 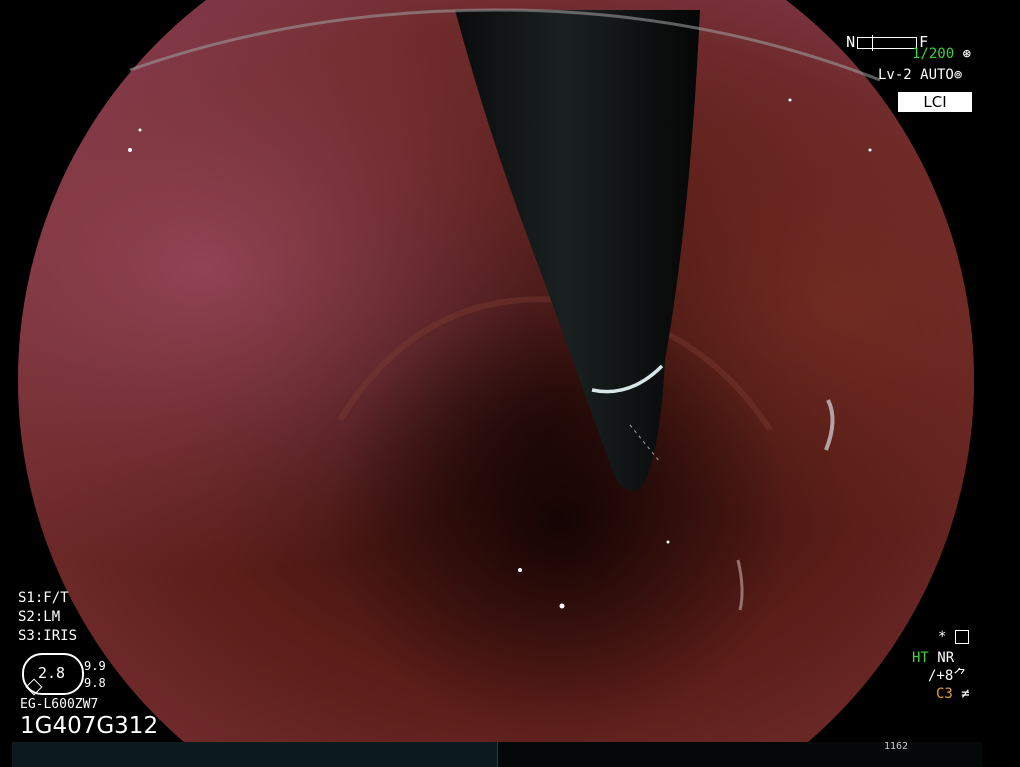 What do you see at coordinates (43, 598) in the screenshot?
I see `s1-setting: S1:F/T` at bounding box center [43, 598].